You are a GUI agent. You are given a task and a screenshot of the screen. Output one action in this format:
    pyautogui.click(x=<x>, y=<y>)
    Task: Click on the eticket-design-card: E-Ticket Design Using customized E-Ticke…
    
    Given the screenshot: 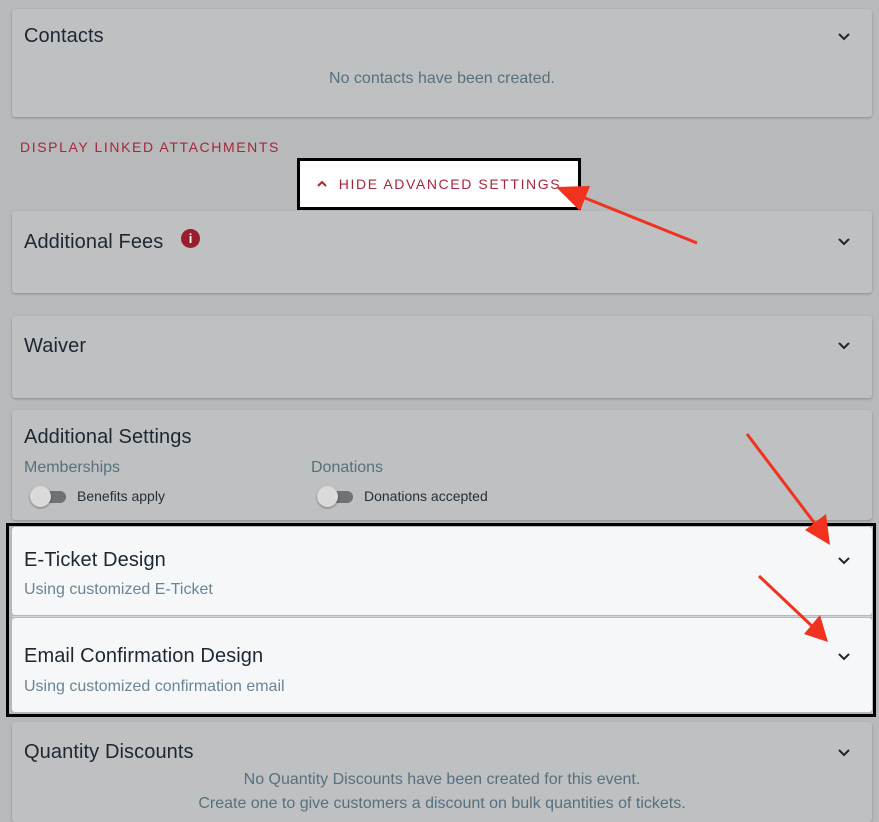 What is the action you would take?
    pyautogui.click(x=442, y=571)
    